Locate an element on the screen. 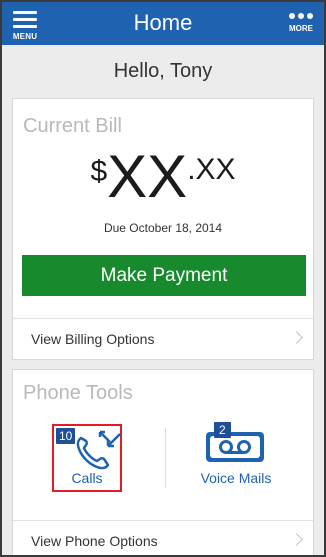 The width and height of the screenshot is (326, 557). voice-mails-button: 2 Voice Mails is located at coordinates (236, 455).